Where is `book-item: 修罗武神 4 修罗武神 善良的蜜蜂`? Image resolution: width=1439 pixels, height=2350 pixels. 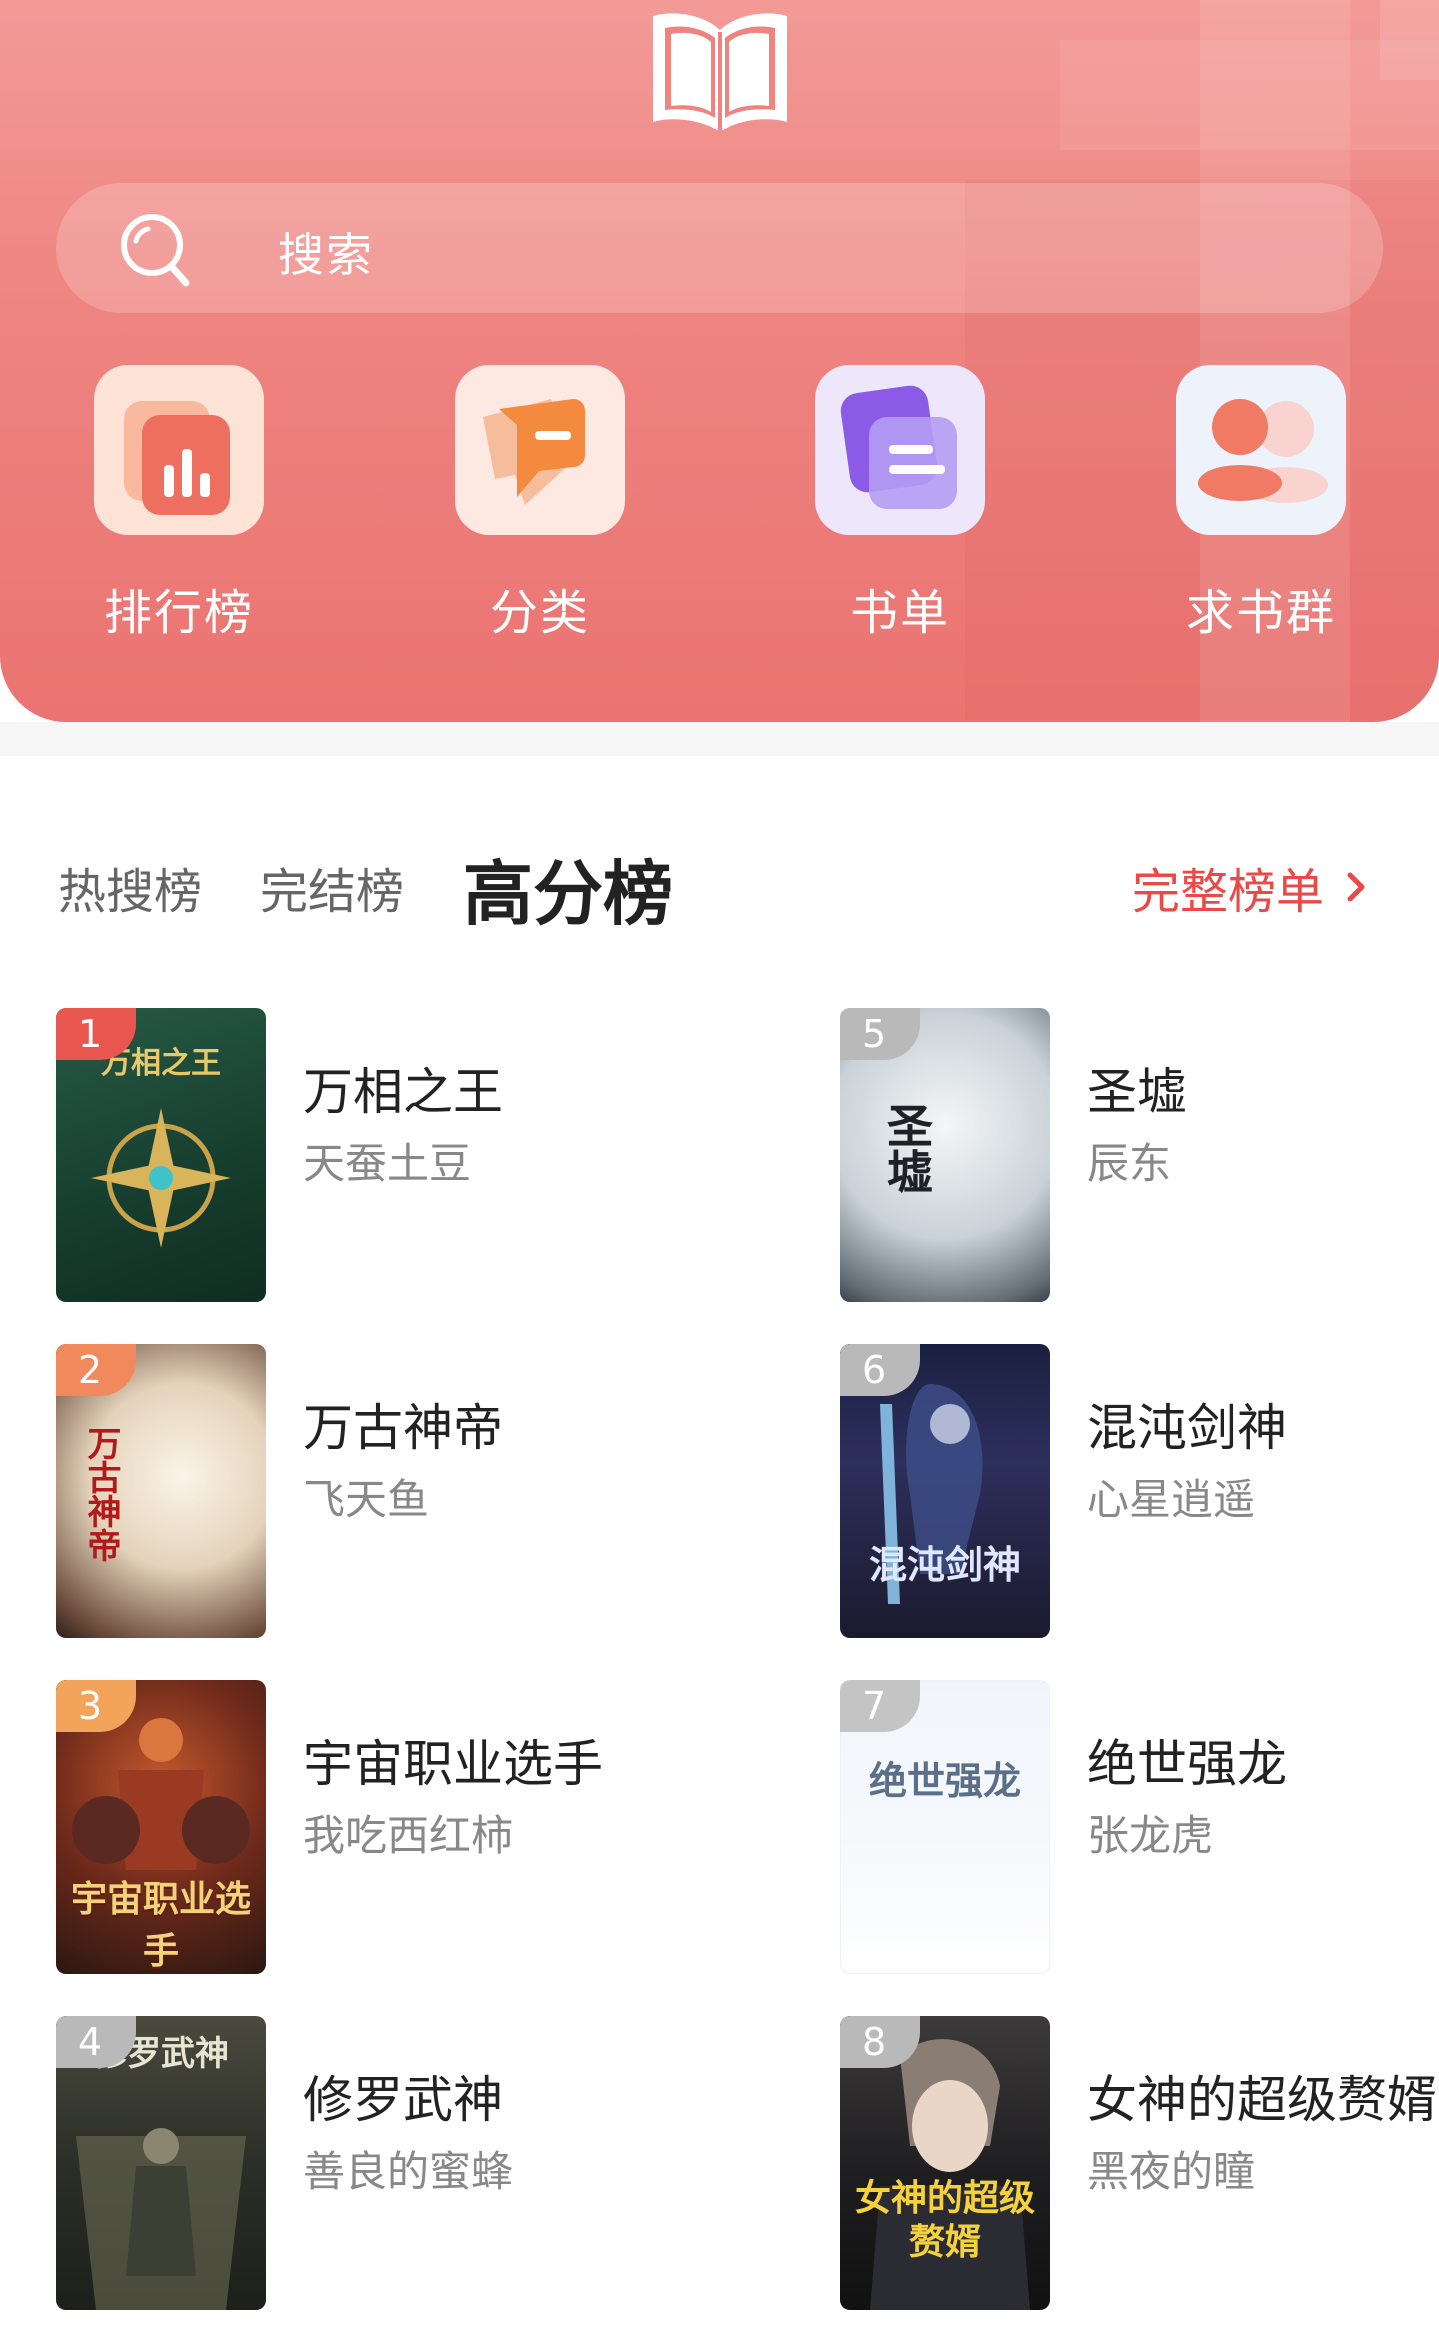
book-item: 修罗武神 4 修罗武神 善良的蜜蜂 is located at coordinates (401, 2164).